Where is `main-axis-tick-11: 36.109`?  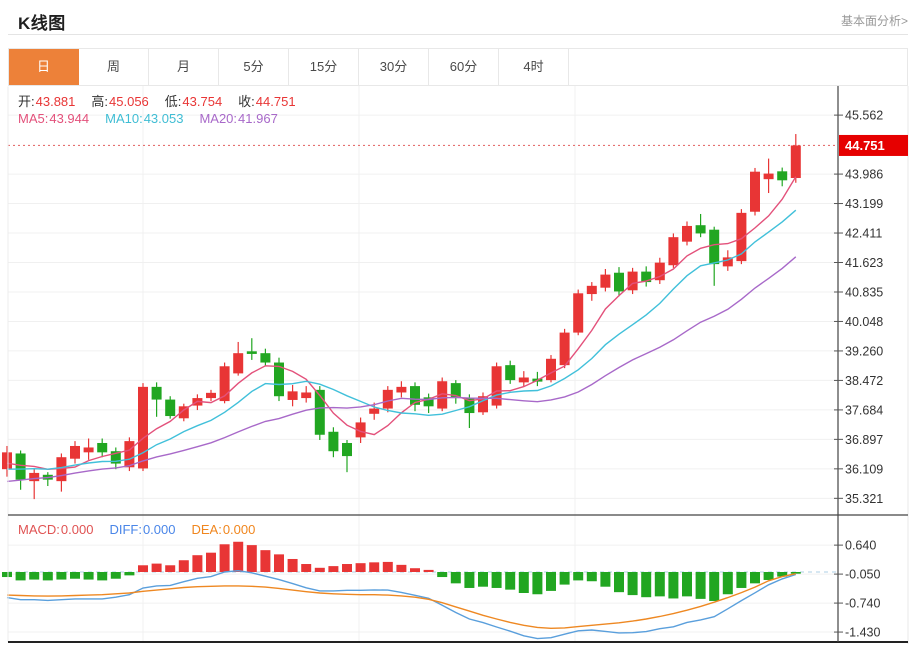 main-axis-tick-11: 36.109 is located at coordinates (864, 469).